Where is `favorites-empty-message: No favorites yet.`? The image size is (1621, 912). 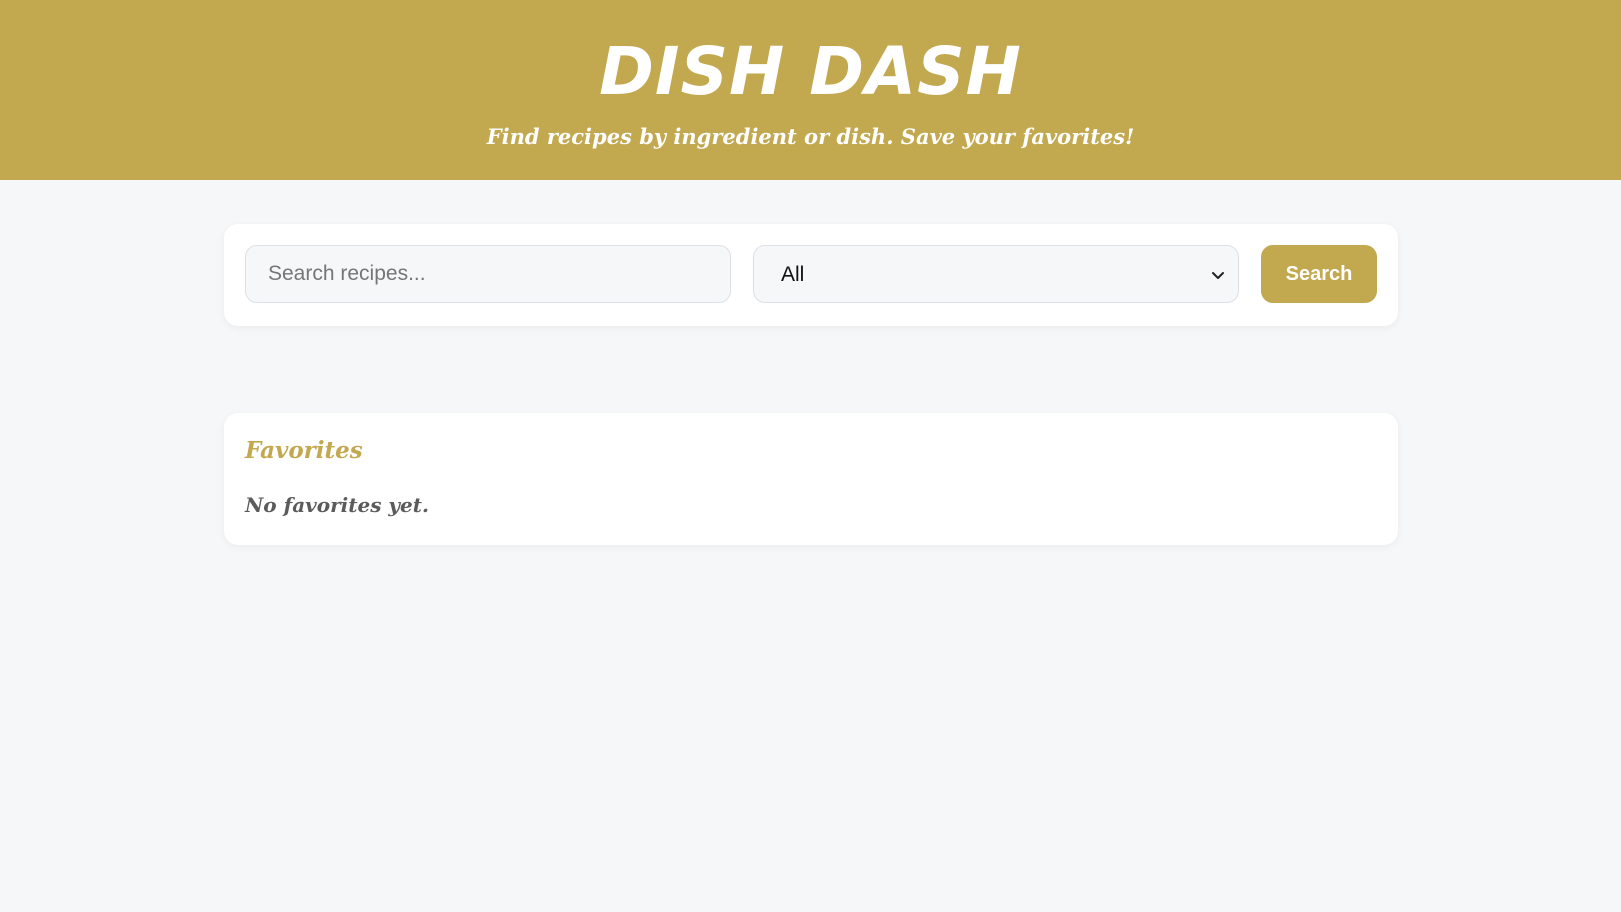 favorites-empty-message: No favorites yet. is located at coordinates (337, 505).